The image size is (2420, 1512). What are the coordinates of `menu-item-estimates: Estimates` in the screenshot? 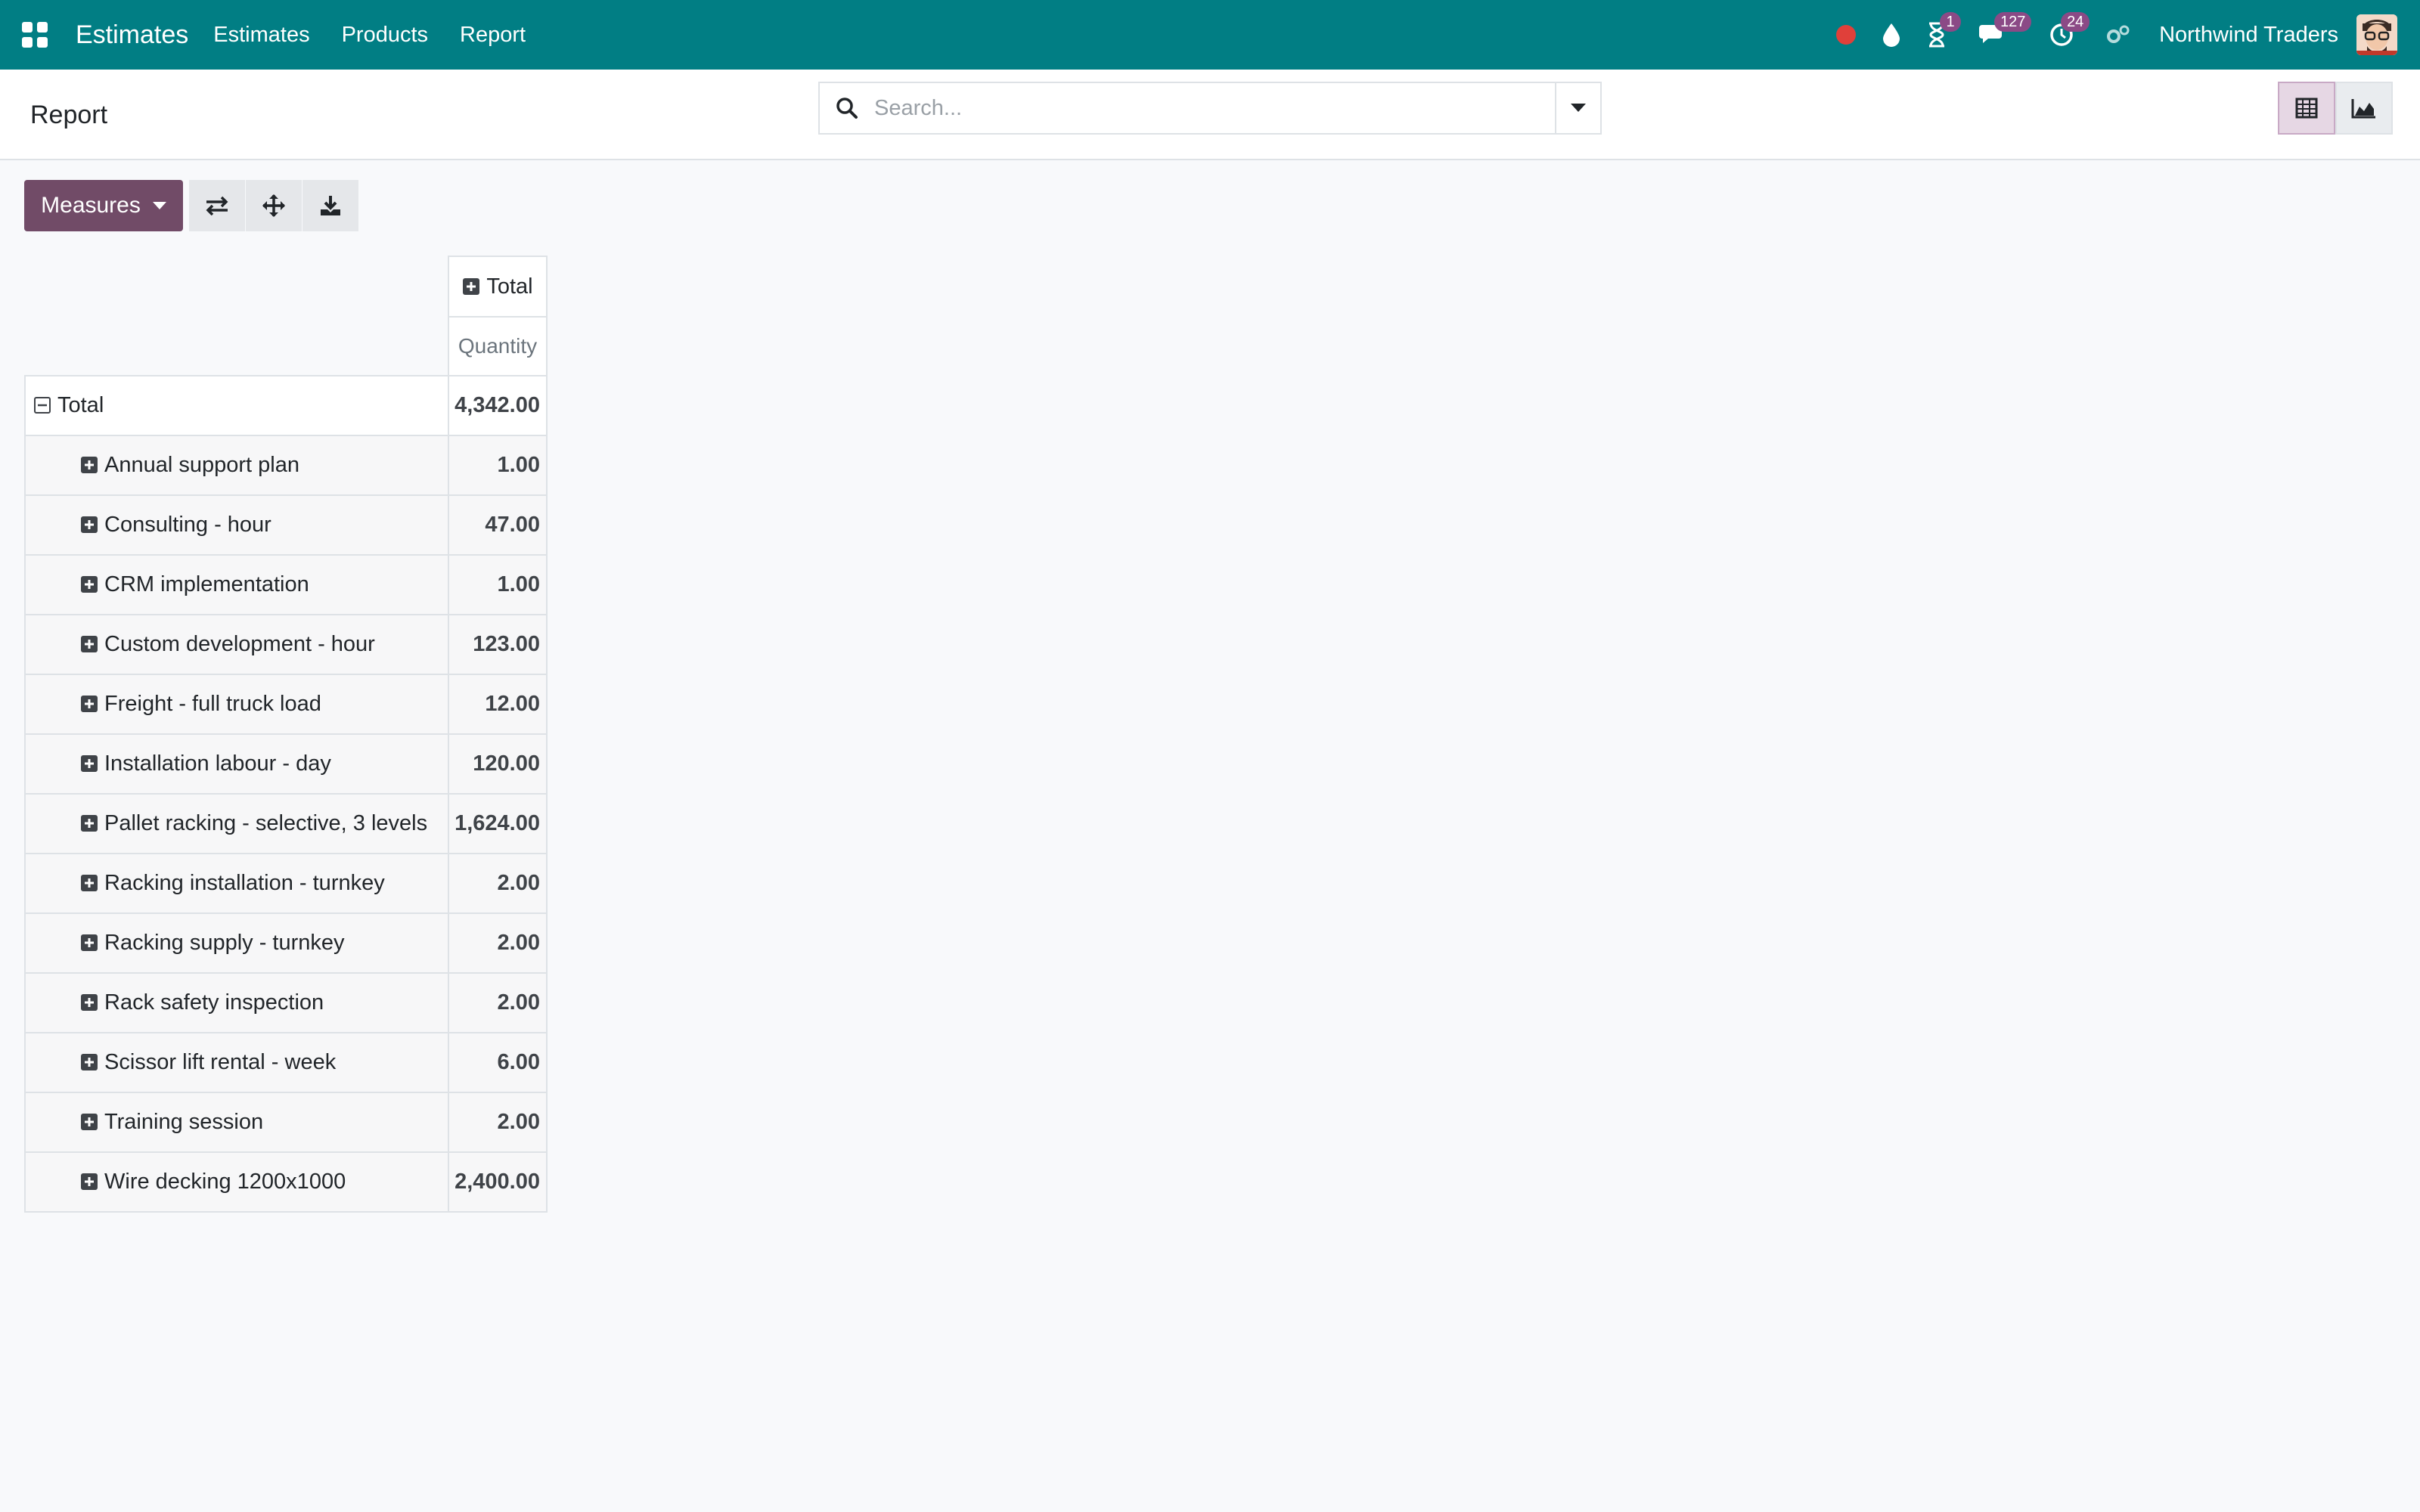 It's located at (261, 35).